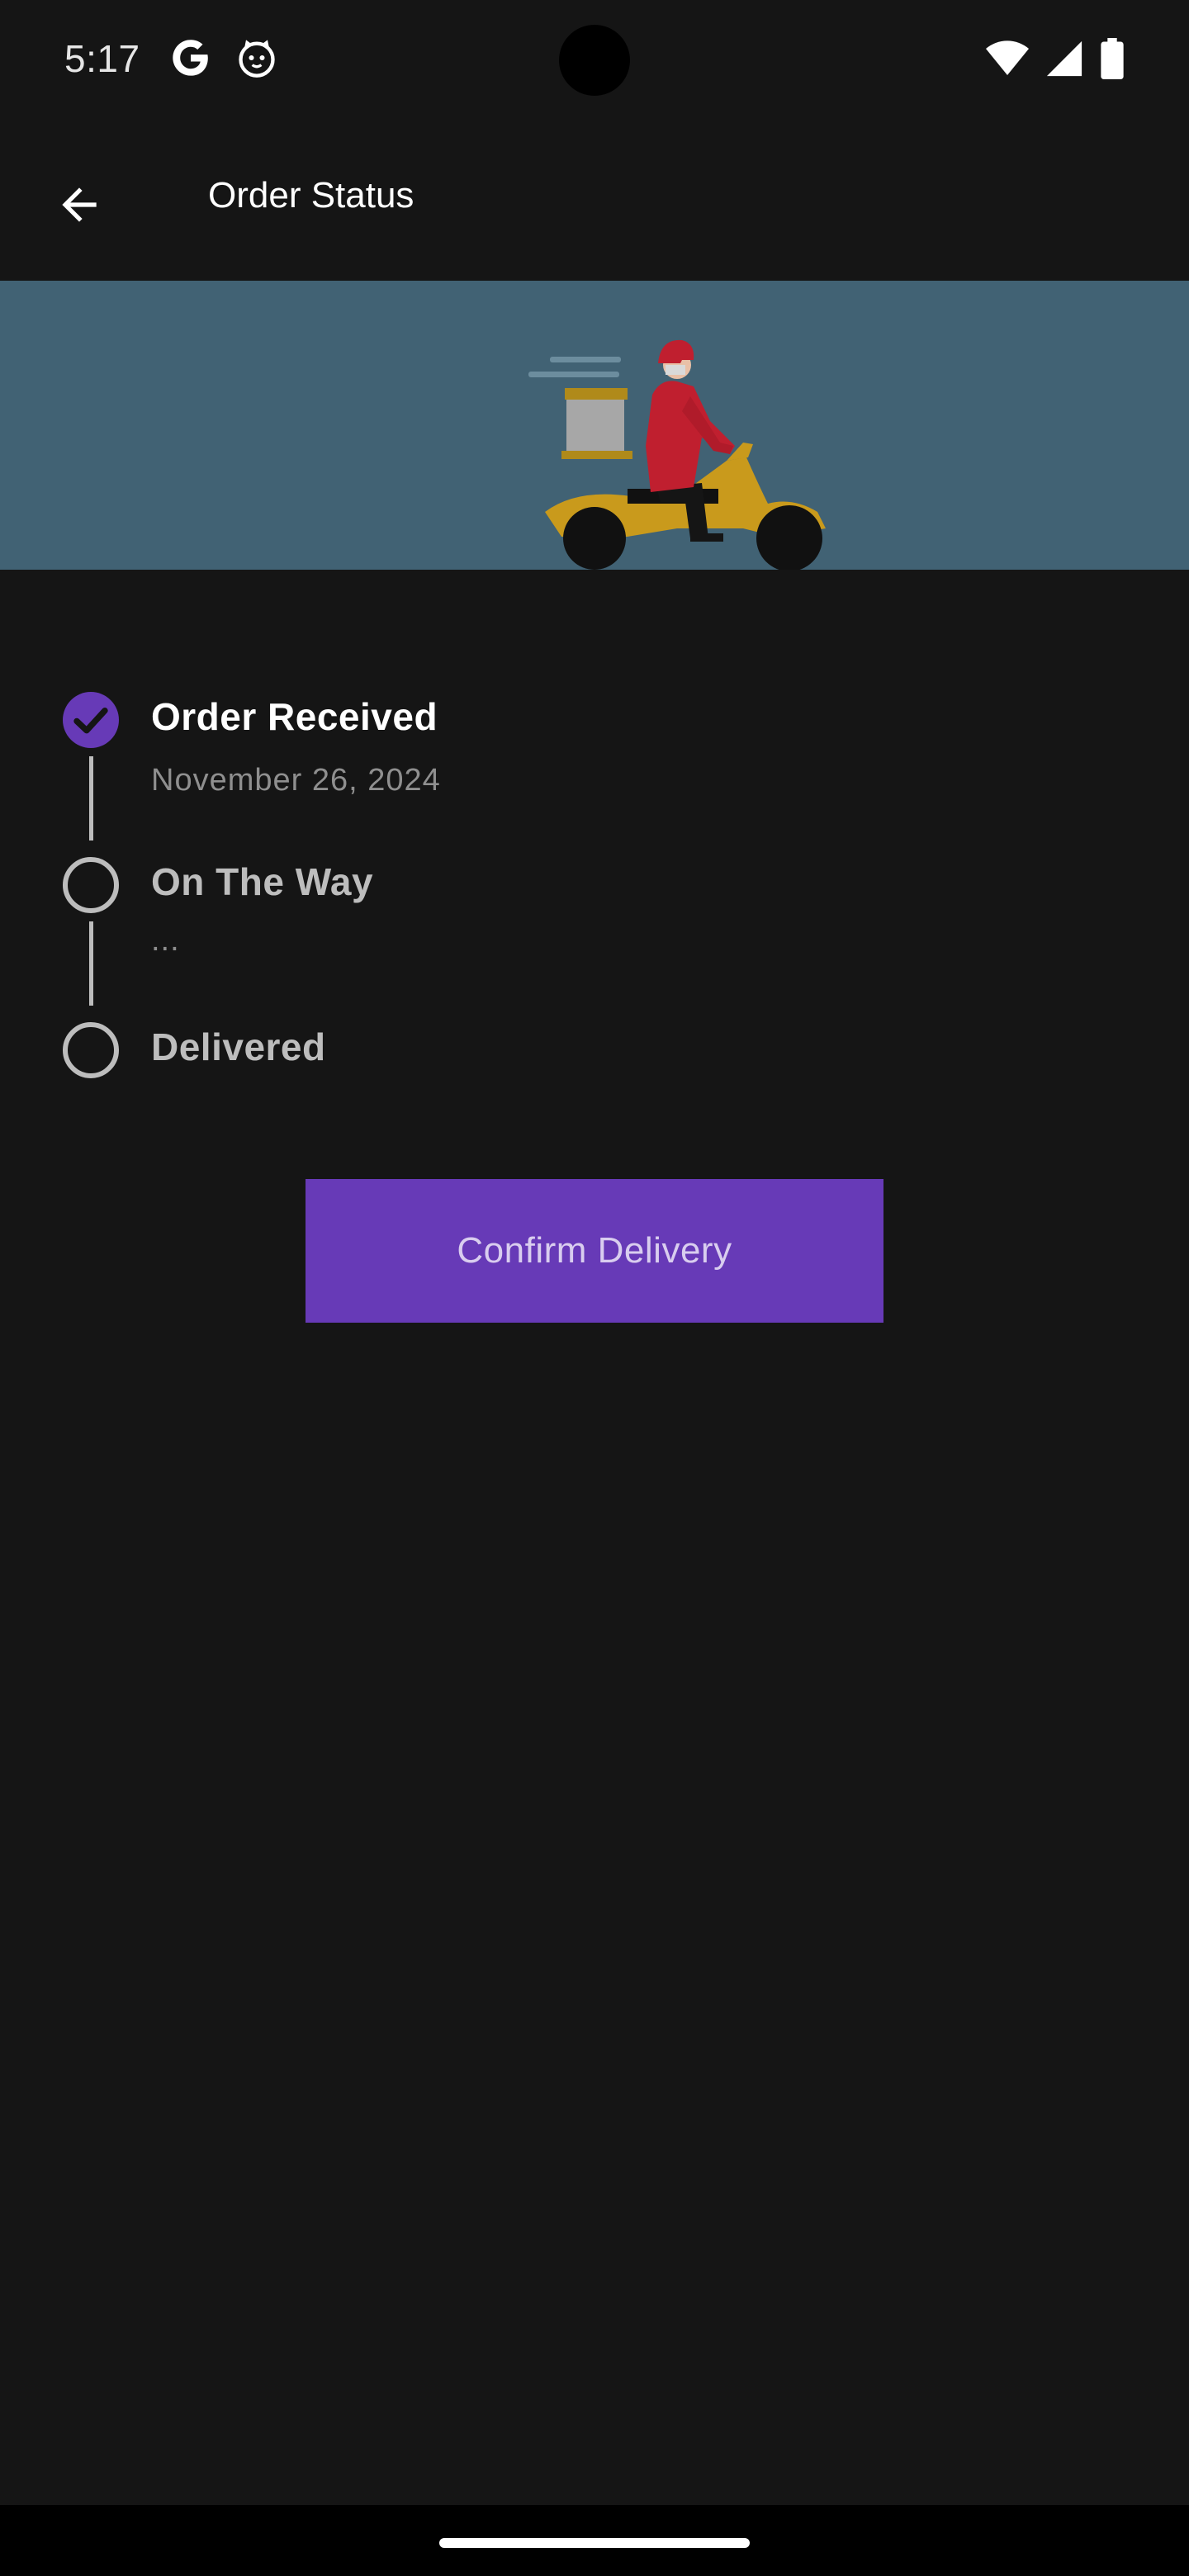 The image size is (1189, 2576). I want to click on arrow-back-icon, so click(79, 204).